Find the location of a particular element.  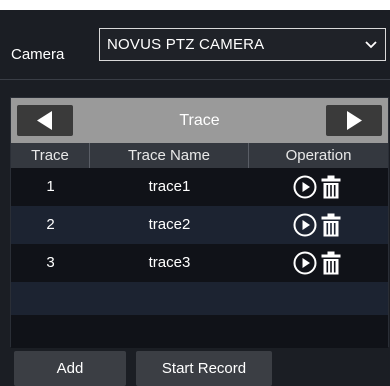

trace-number: 3 is located at coordinates (50, 262).